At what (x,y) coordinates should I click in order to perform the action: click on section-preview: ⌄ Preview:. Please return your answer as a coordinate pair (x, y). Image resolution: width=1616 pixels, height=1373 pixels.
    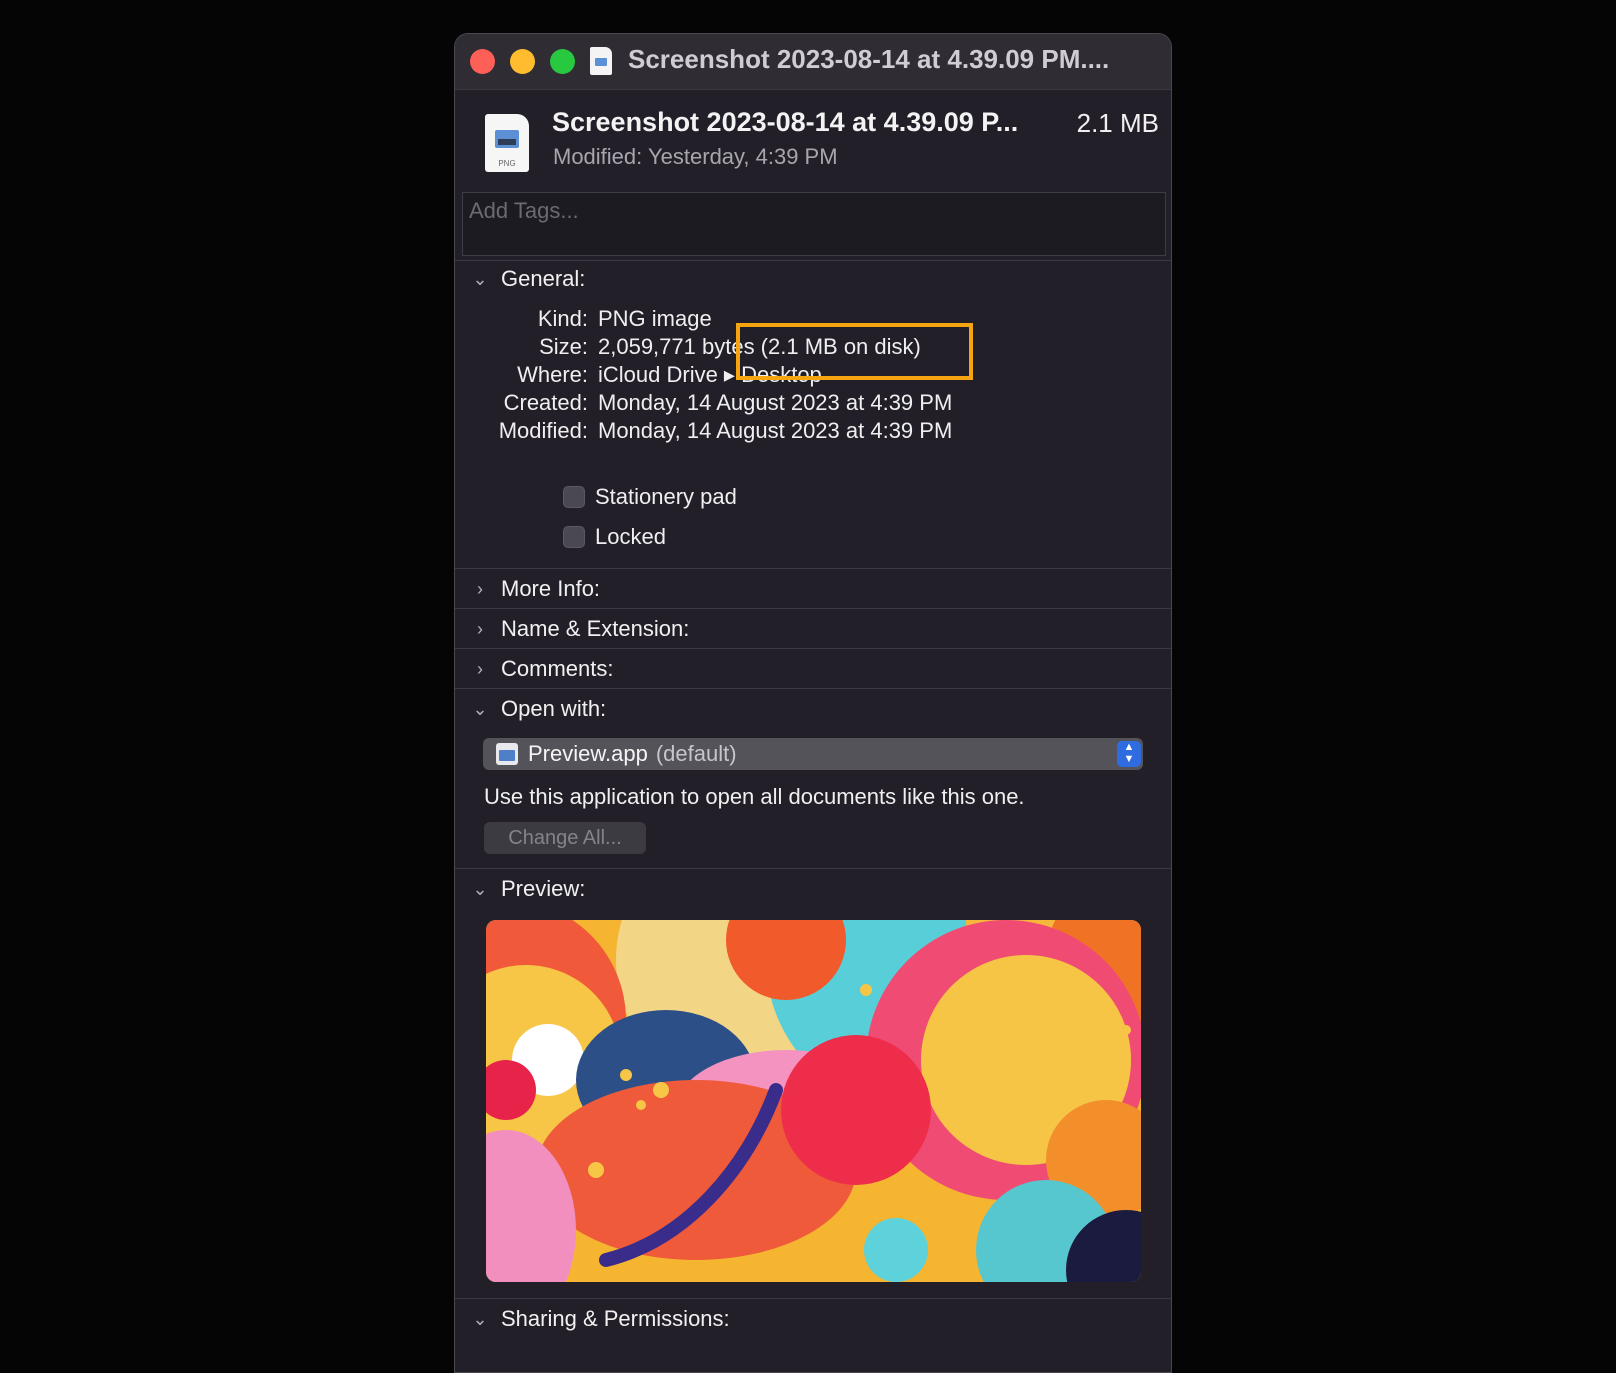
    Looking at the image, I should click on (527, 889).